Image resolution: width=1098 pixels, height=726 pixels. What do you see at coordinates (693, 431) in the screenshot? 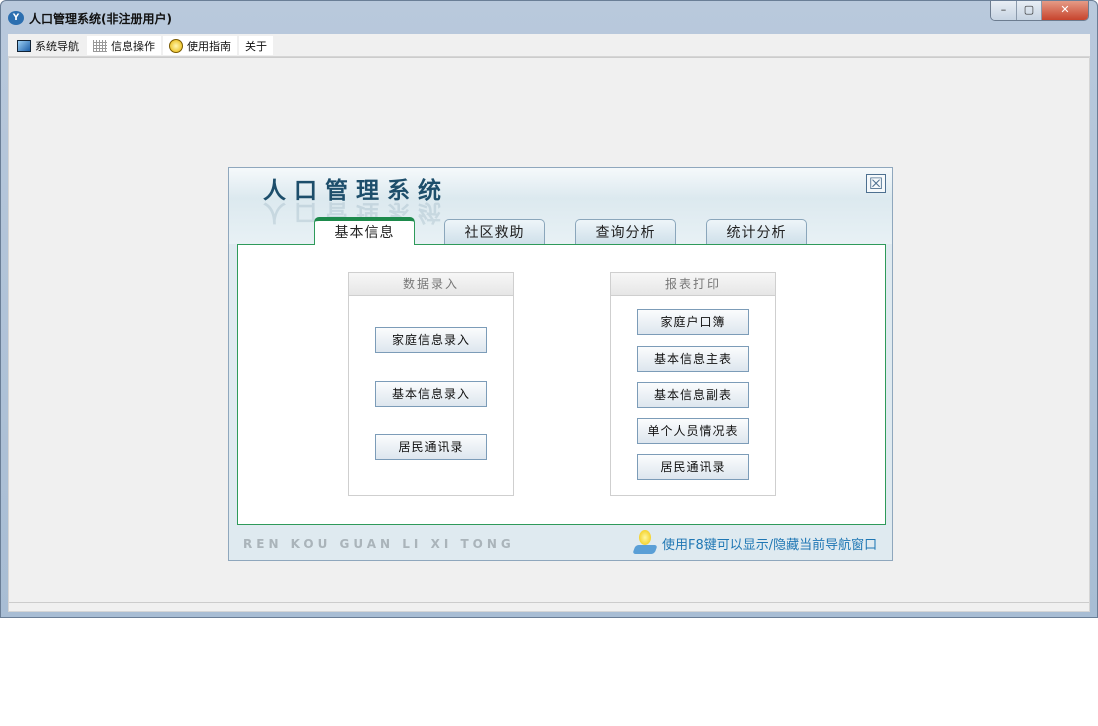
I see `individual-report-button: 单个人员情况表` at bounding box center [693, 431].